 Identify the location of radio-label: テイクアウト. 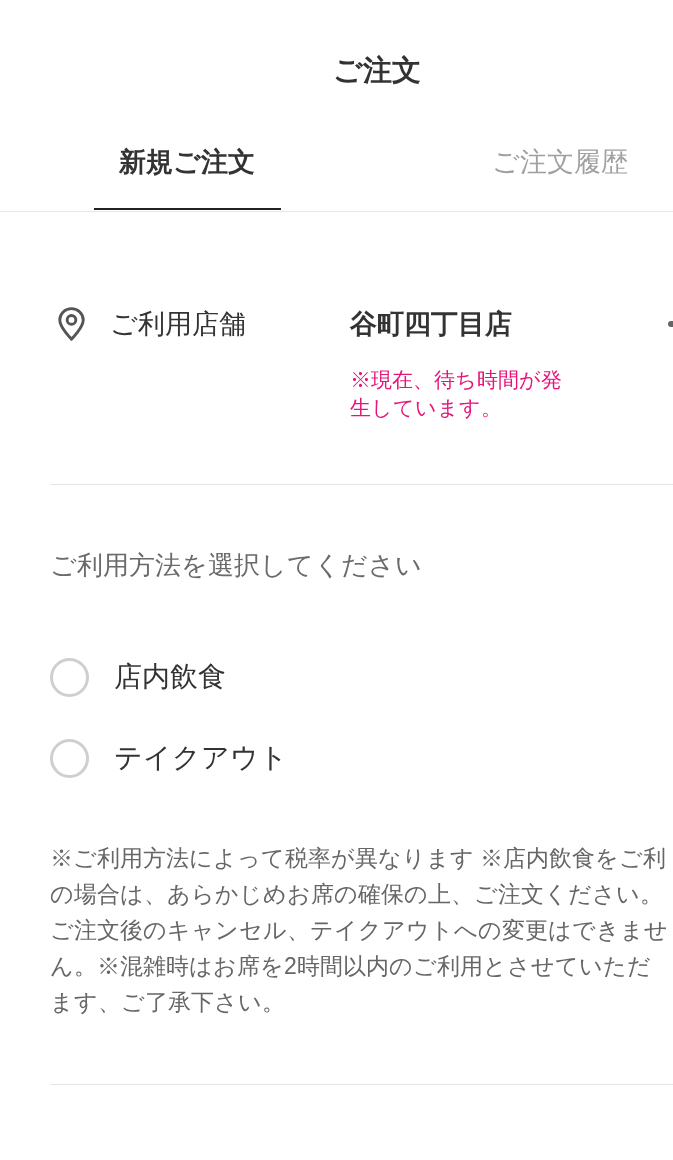
(201, 758).